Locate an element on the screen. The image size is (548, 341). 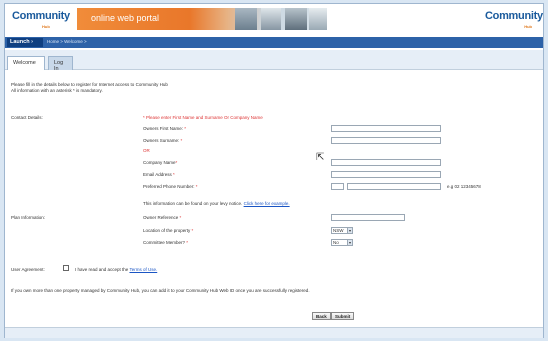
community-hub-logo-right: Community Hub is located at coordinates (514, 21).